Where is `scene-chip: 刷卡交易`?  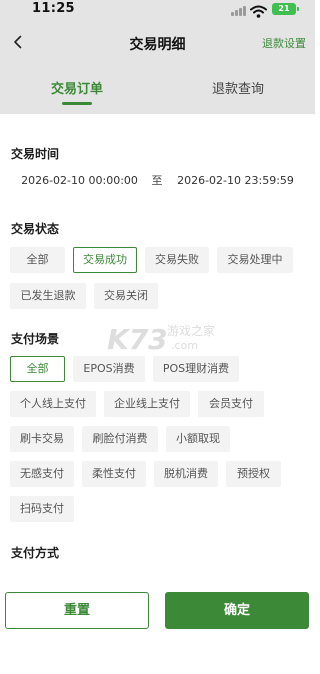 scene-chip: 刷卡交易 is located at coordinates (42, 439).